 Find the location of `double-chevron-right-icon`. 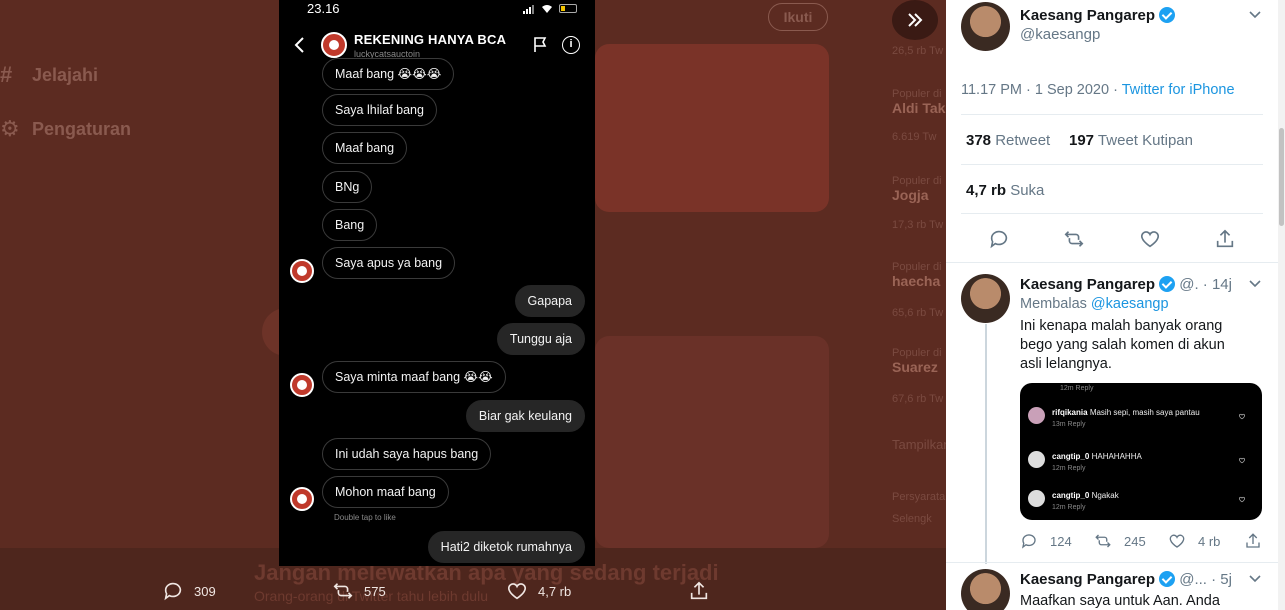

double-chevron-right-icon is located at coordinates (915, 20).